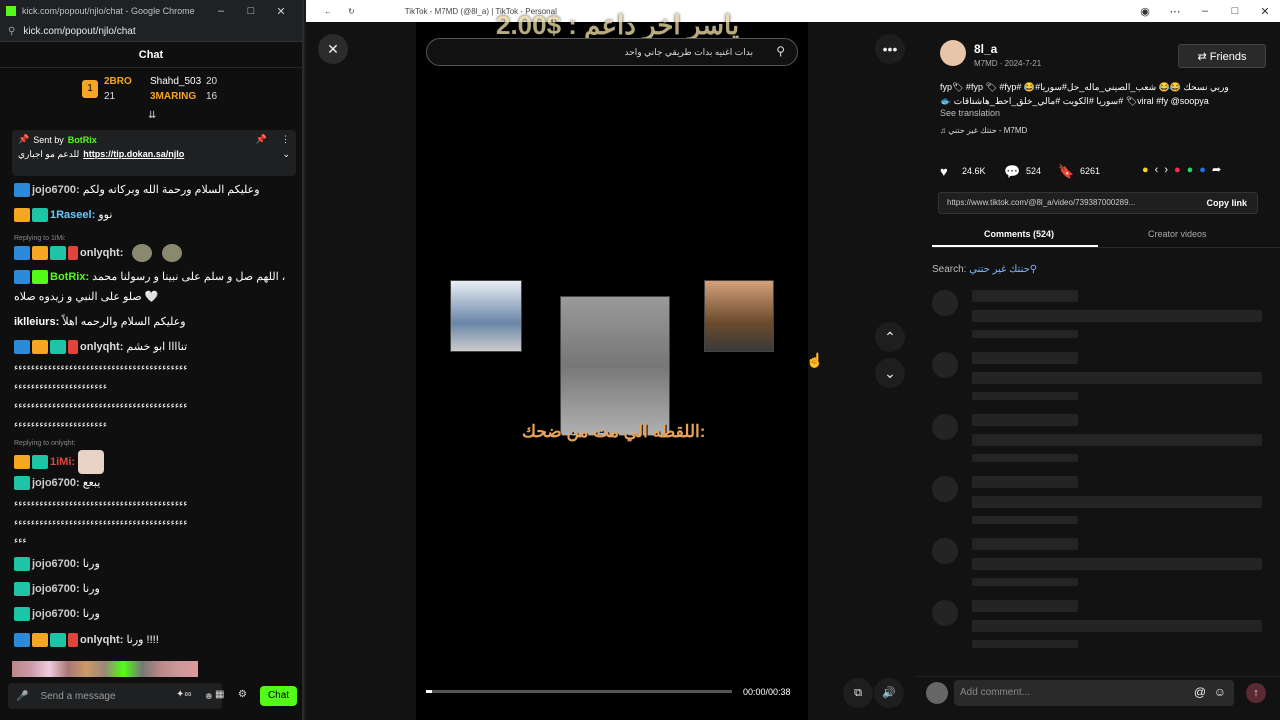  I want to click on chat-message: jojo6700: يبعع, so click(57, 483).